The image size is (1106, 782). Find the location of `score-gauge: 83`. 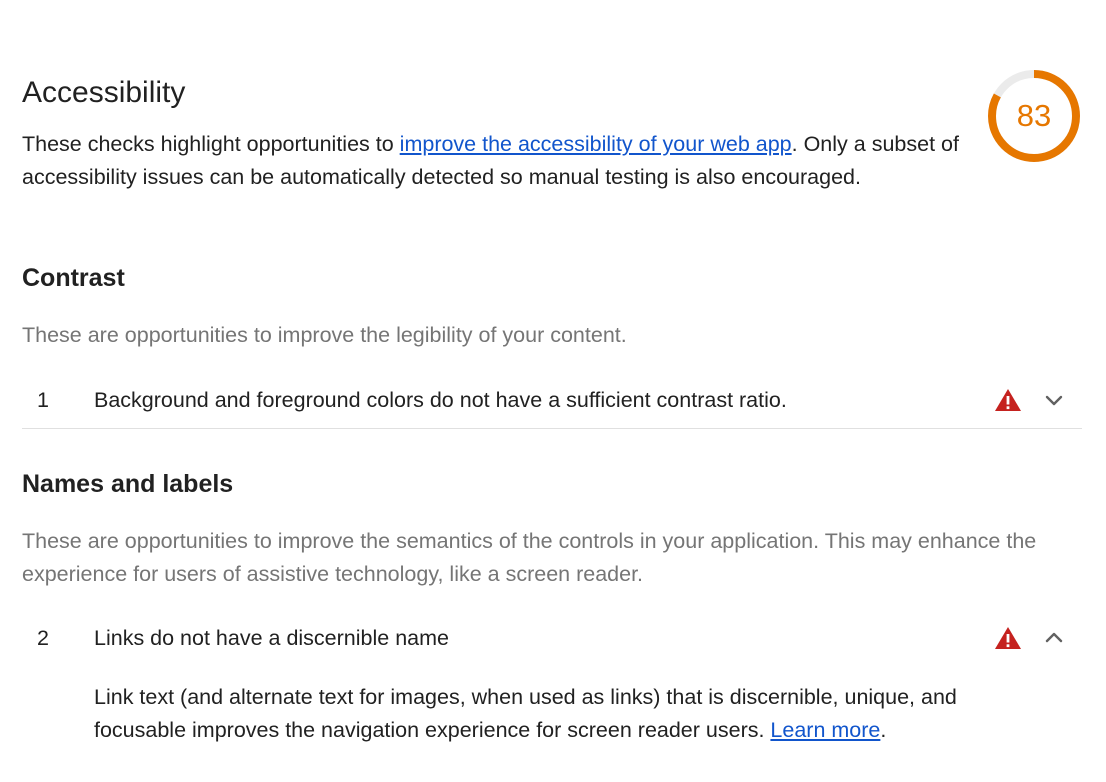

score-gauge: 83 is located at coordinates (1034, 116).